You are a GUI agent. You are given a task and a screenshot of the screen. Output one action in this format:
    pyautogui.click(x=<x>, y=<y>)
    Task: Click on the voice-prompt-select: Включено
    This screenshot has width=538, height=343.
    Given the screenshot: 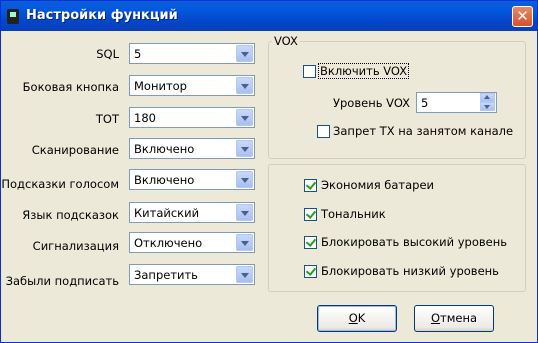 What is the action you would take?
    pyautogui.click(x=192, y=179)
    